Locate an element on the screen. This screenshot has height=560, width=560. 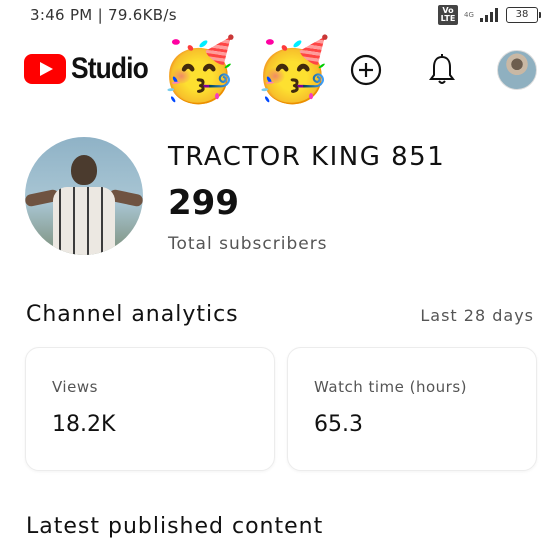
app-header: Studio 🥳 🥳 is located at coordinates (280, 70).